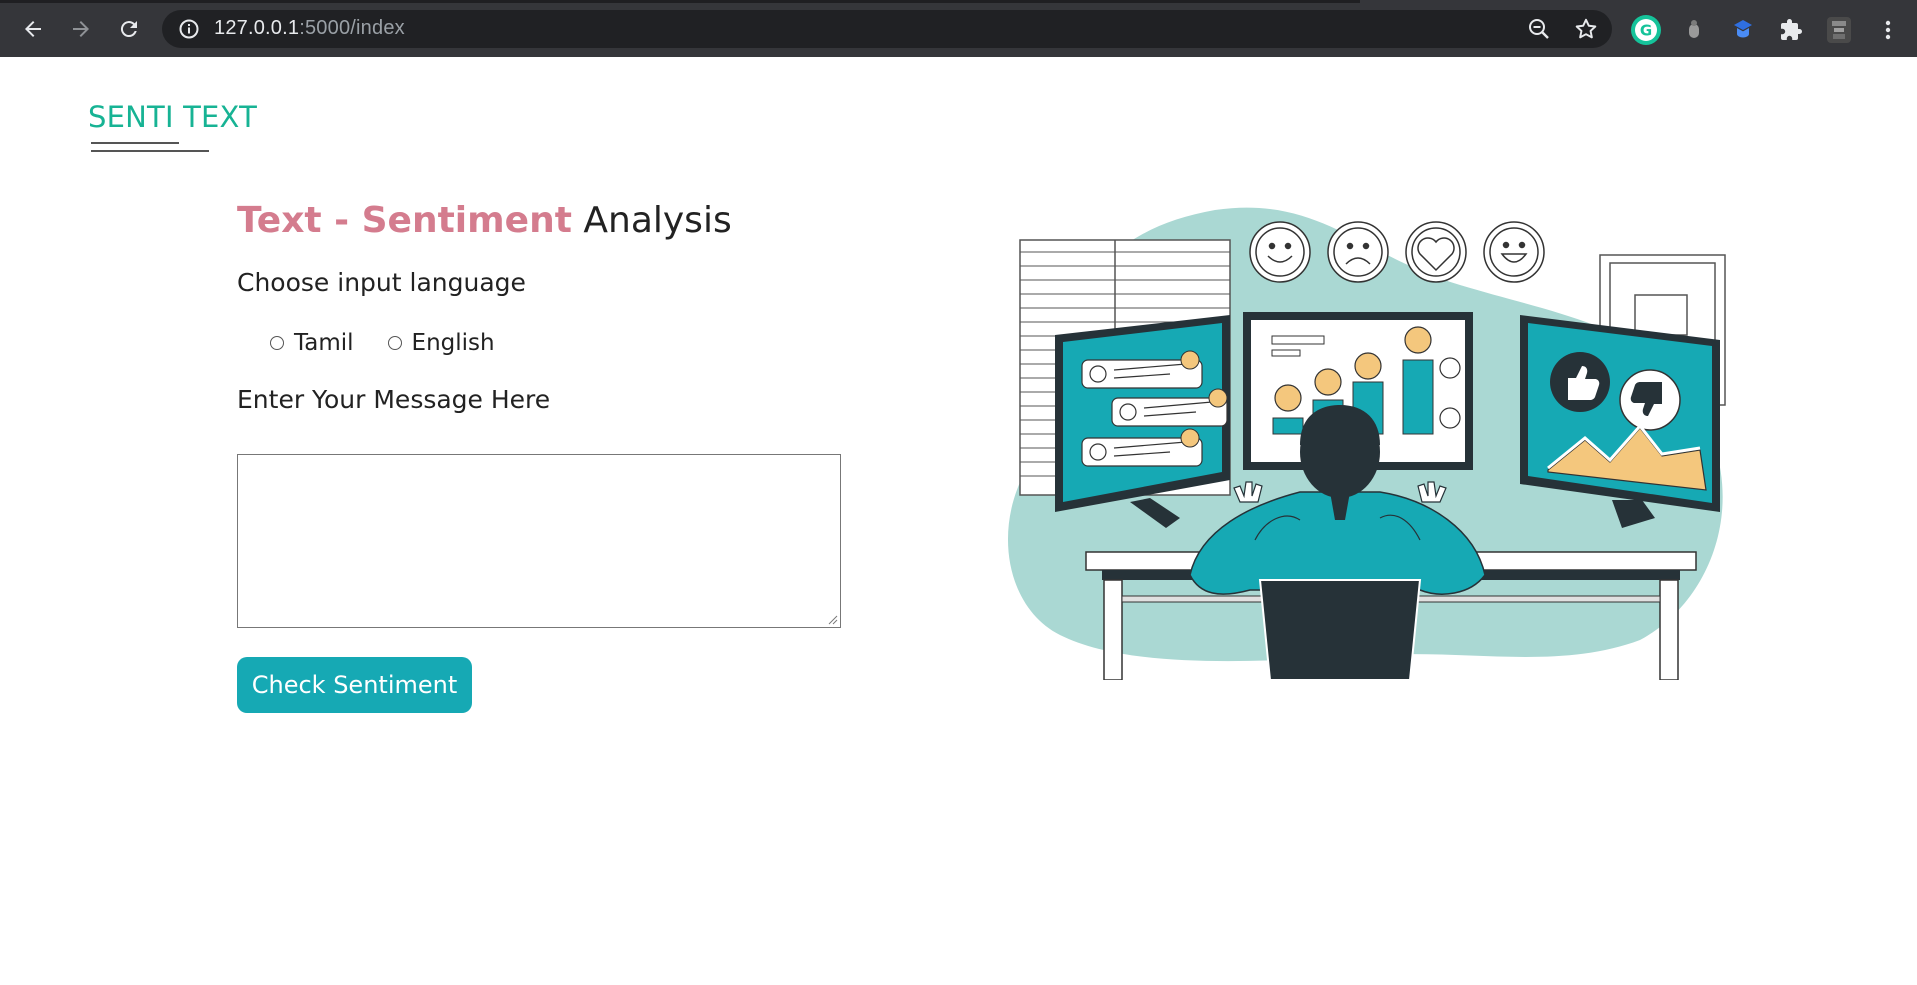 The image size is (1917, 985). I want to click on radio-tamil-label: Tamil, so click(324, 343).